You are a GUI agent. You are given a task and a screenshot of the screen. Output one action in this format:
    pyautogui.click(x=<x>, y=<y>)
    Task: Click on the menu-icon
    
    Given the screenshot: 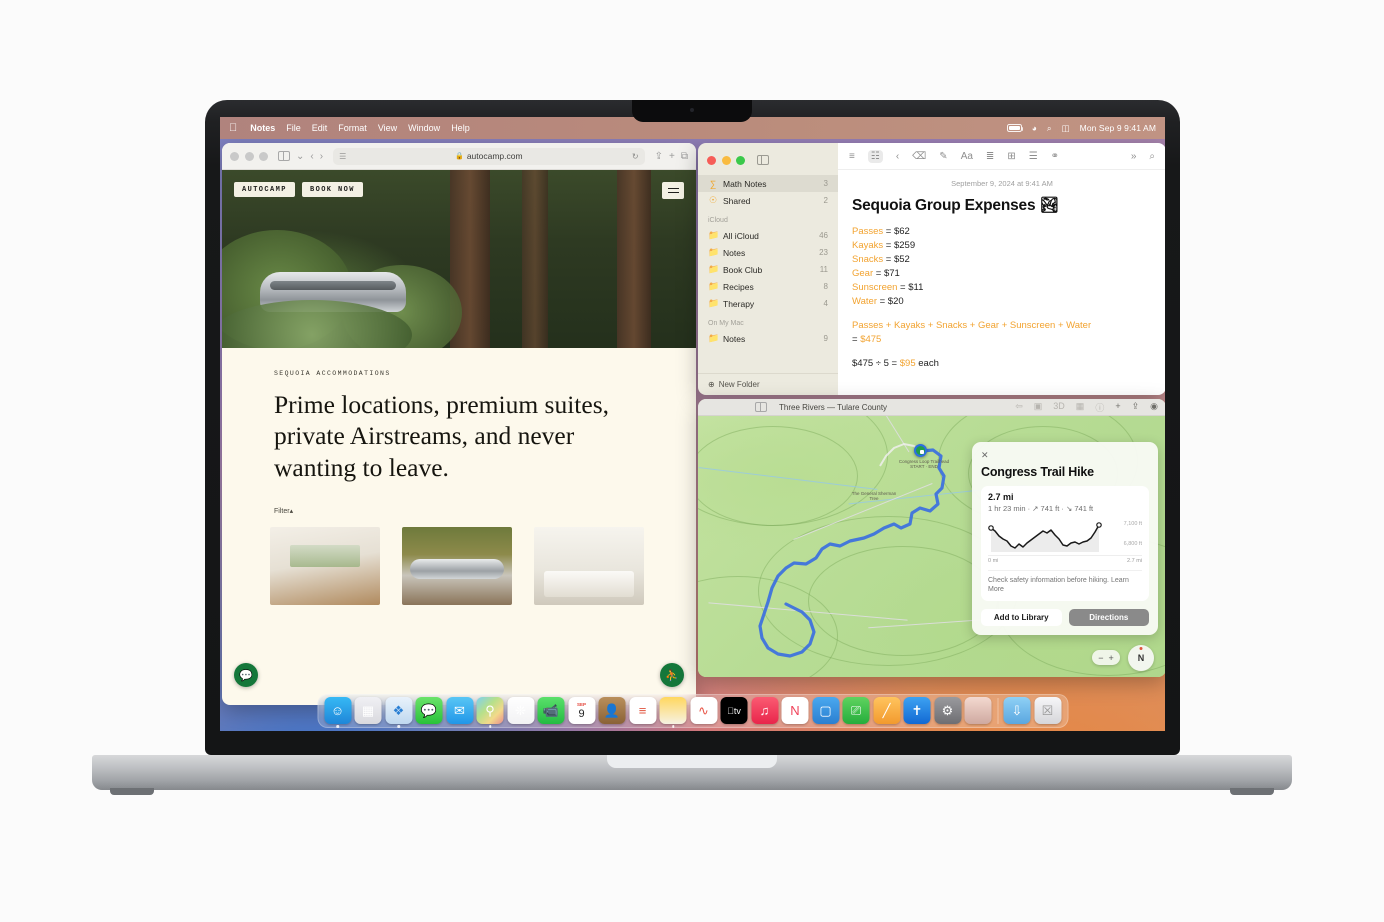 What is the action you would take?
    pyautogui.click(x=673, y=190)
    